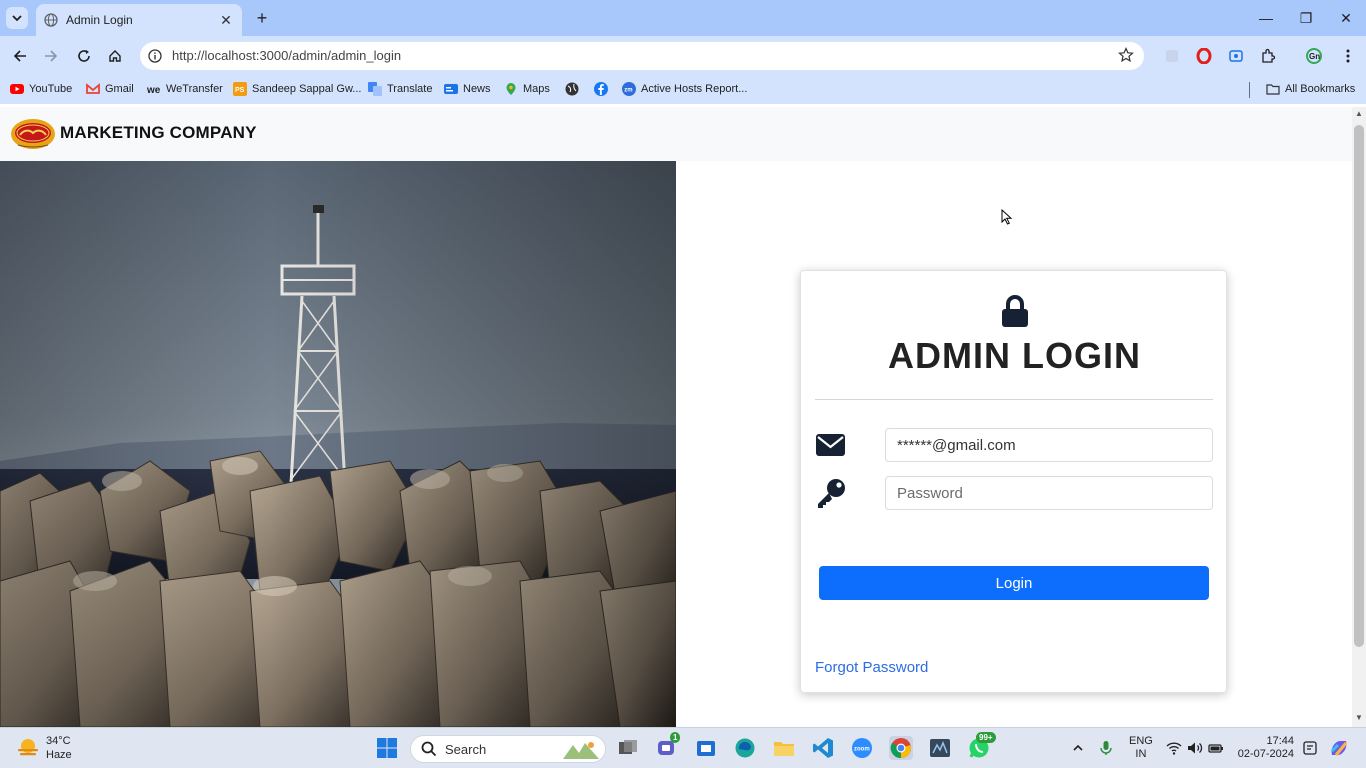  I want to click on address-bar: http://localhost:3000/admin/admin_login, so click(642, 56).